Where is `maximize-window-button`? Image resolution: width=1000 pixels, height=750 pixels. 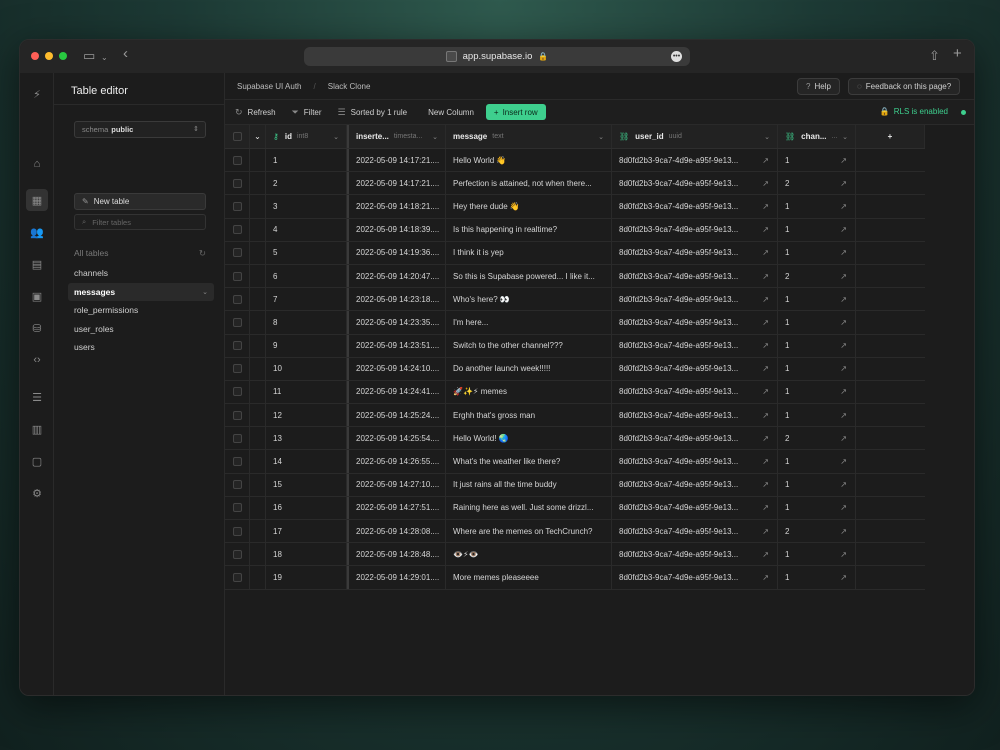 maximize-window-button is located at coordinates (63, 56).